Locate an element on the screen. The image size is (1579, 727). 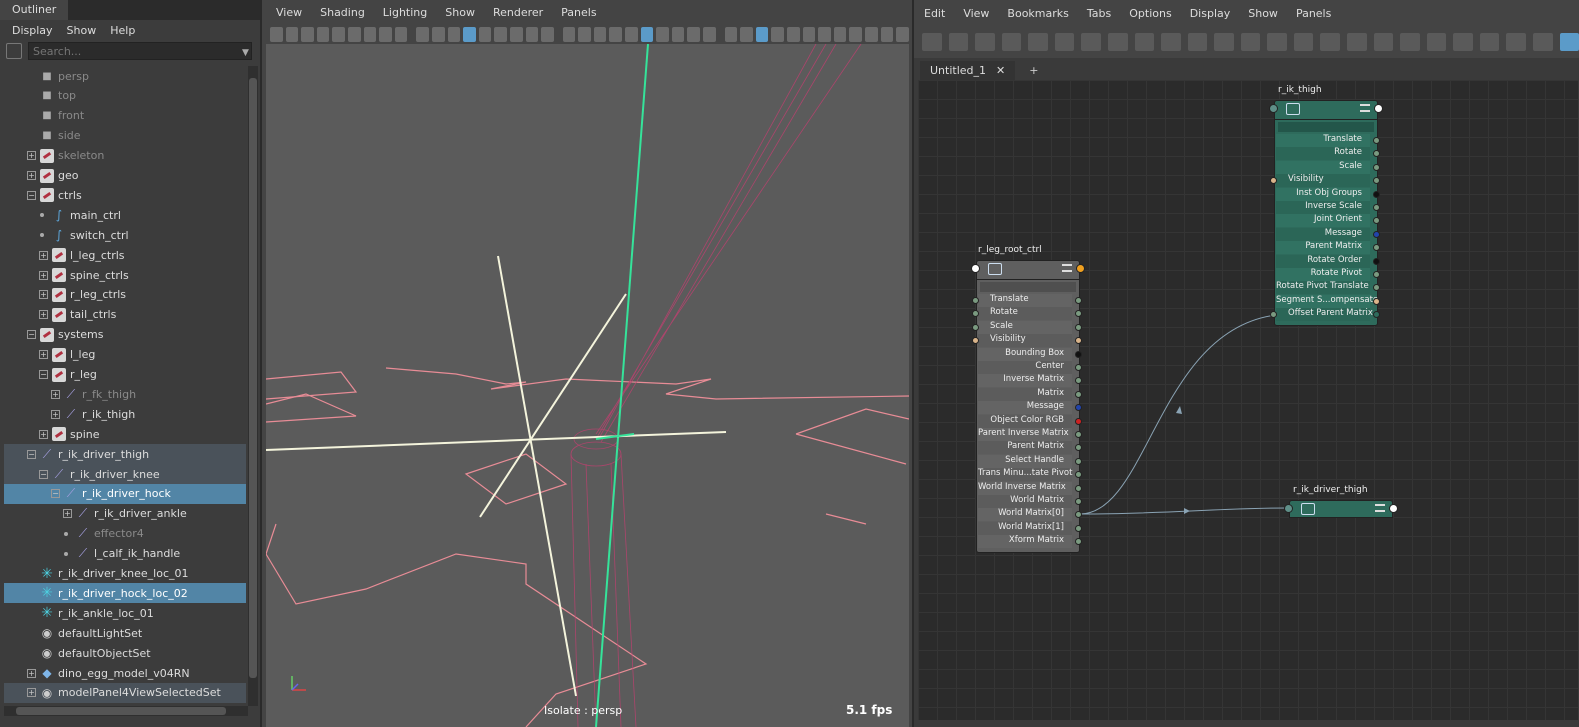
outliner-item-ctrls: − ctrls is located at coordinates (125, 195).